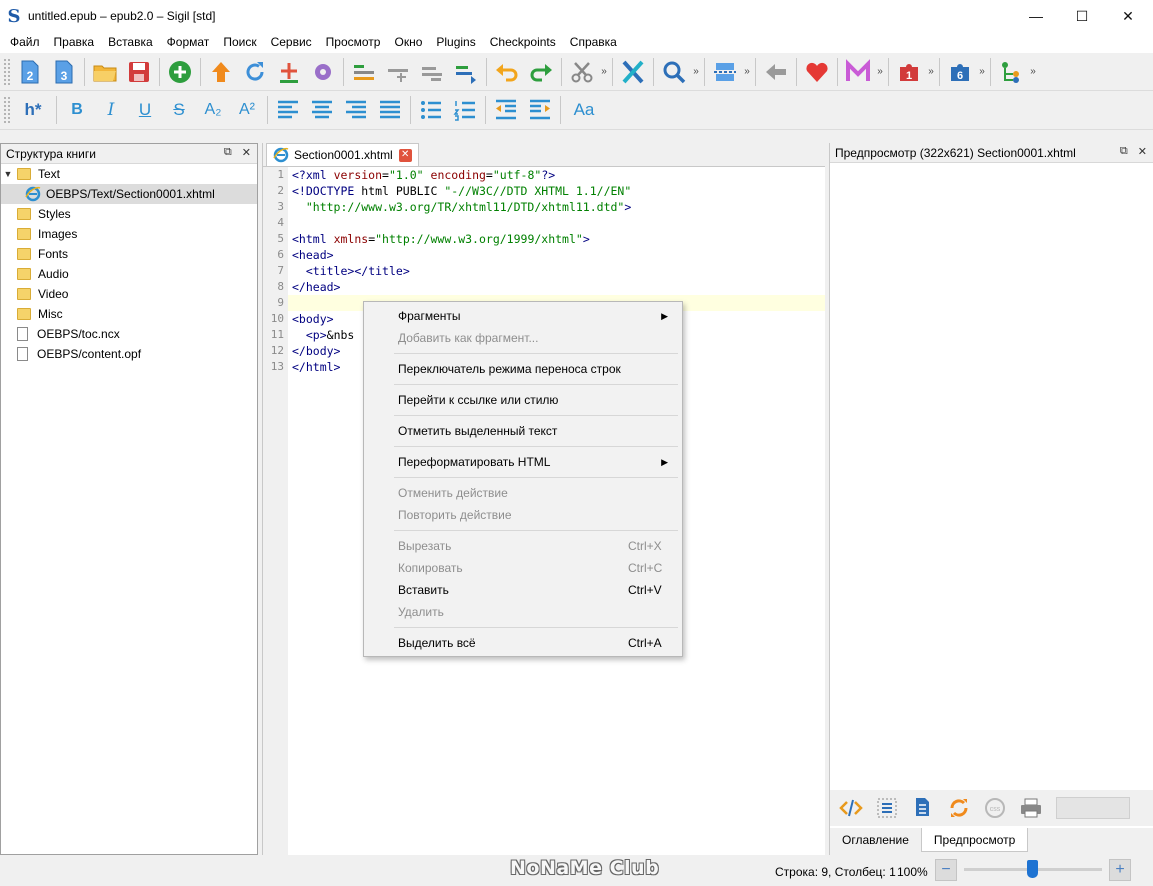  Describe the element at coordinates (960, 72) in the screenshot. I see `plugin-6-icon: 6` at that location.